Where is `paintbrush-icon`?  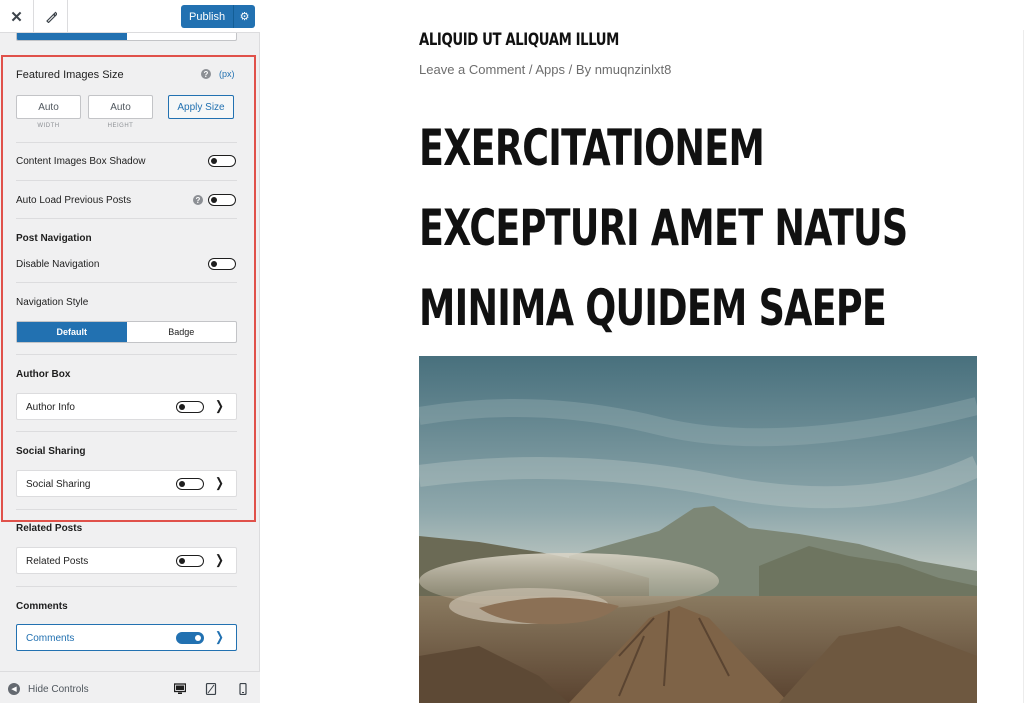 paintbrush-icon is located at coordinates (51, 17).